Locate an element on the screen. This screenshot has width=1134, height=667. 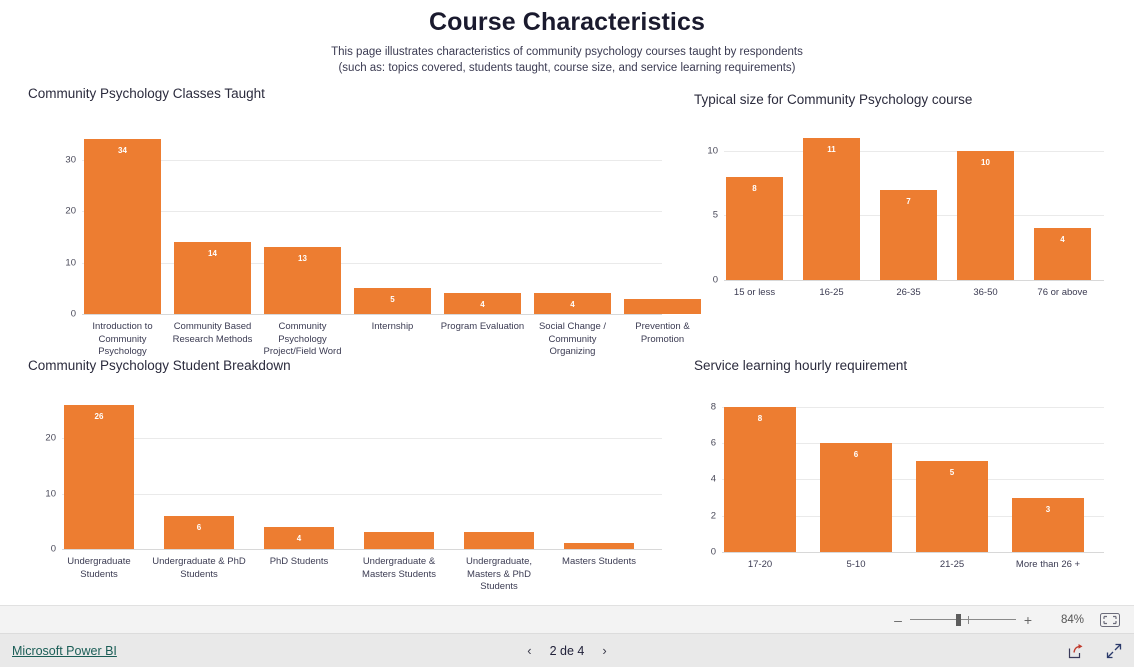
x-axis-tick-label: Internship is located at coordinates (392, 326).